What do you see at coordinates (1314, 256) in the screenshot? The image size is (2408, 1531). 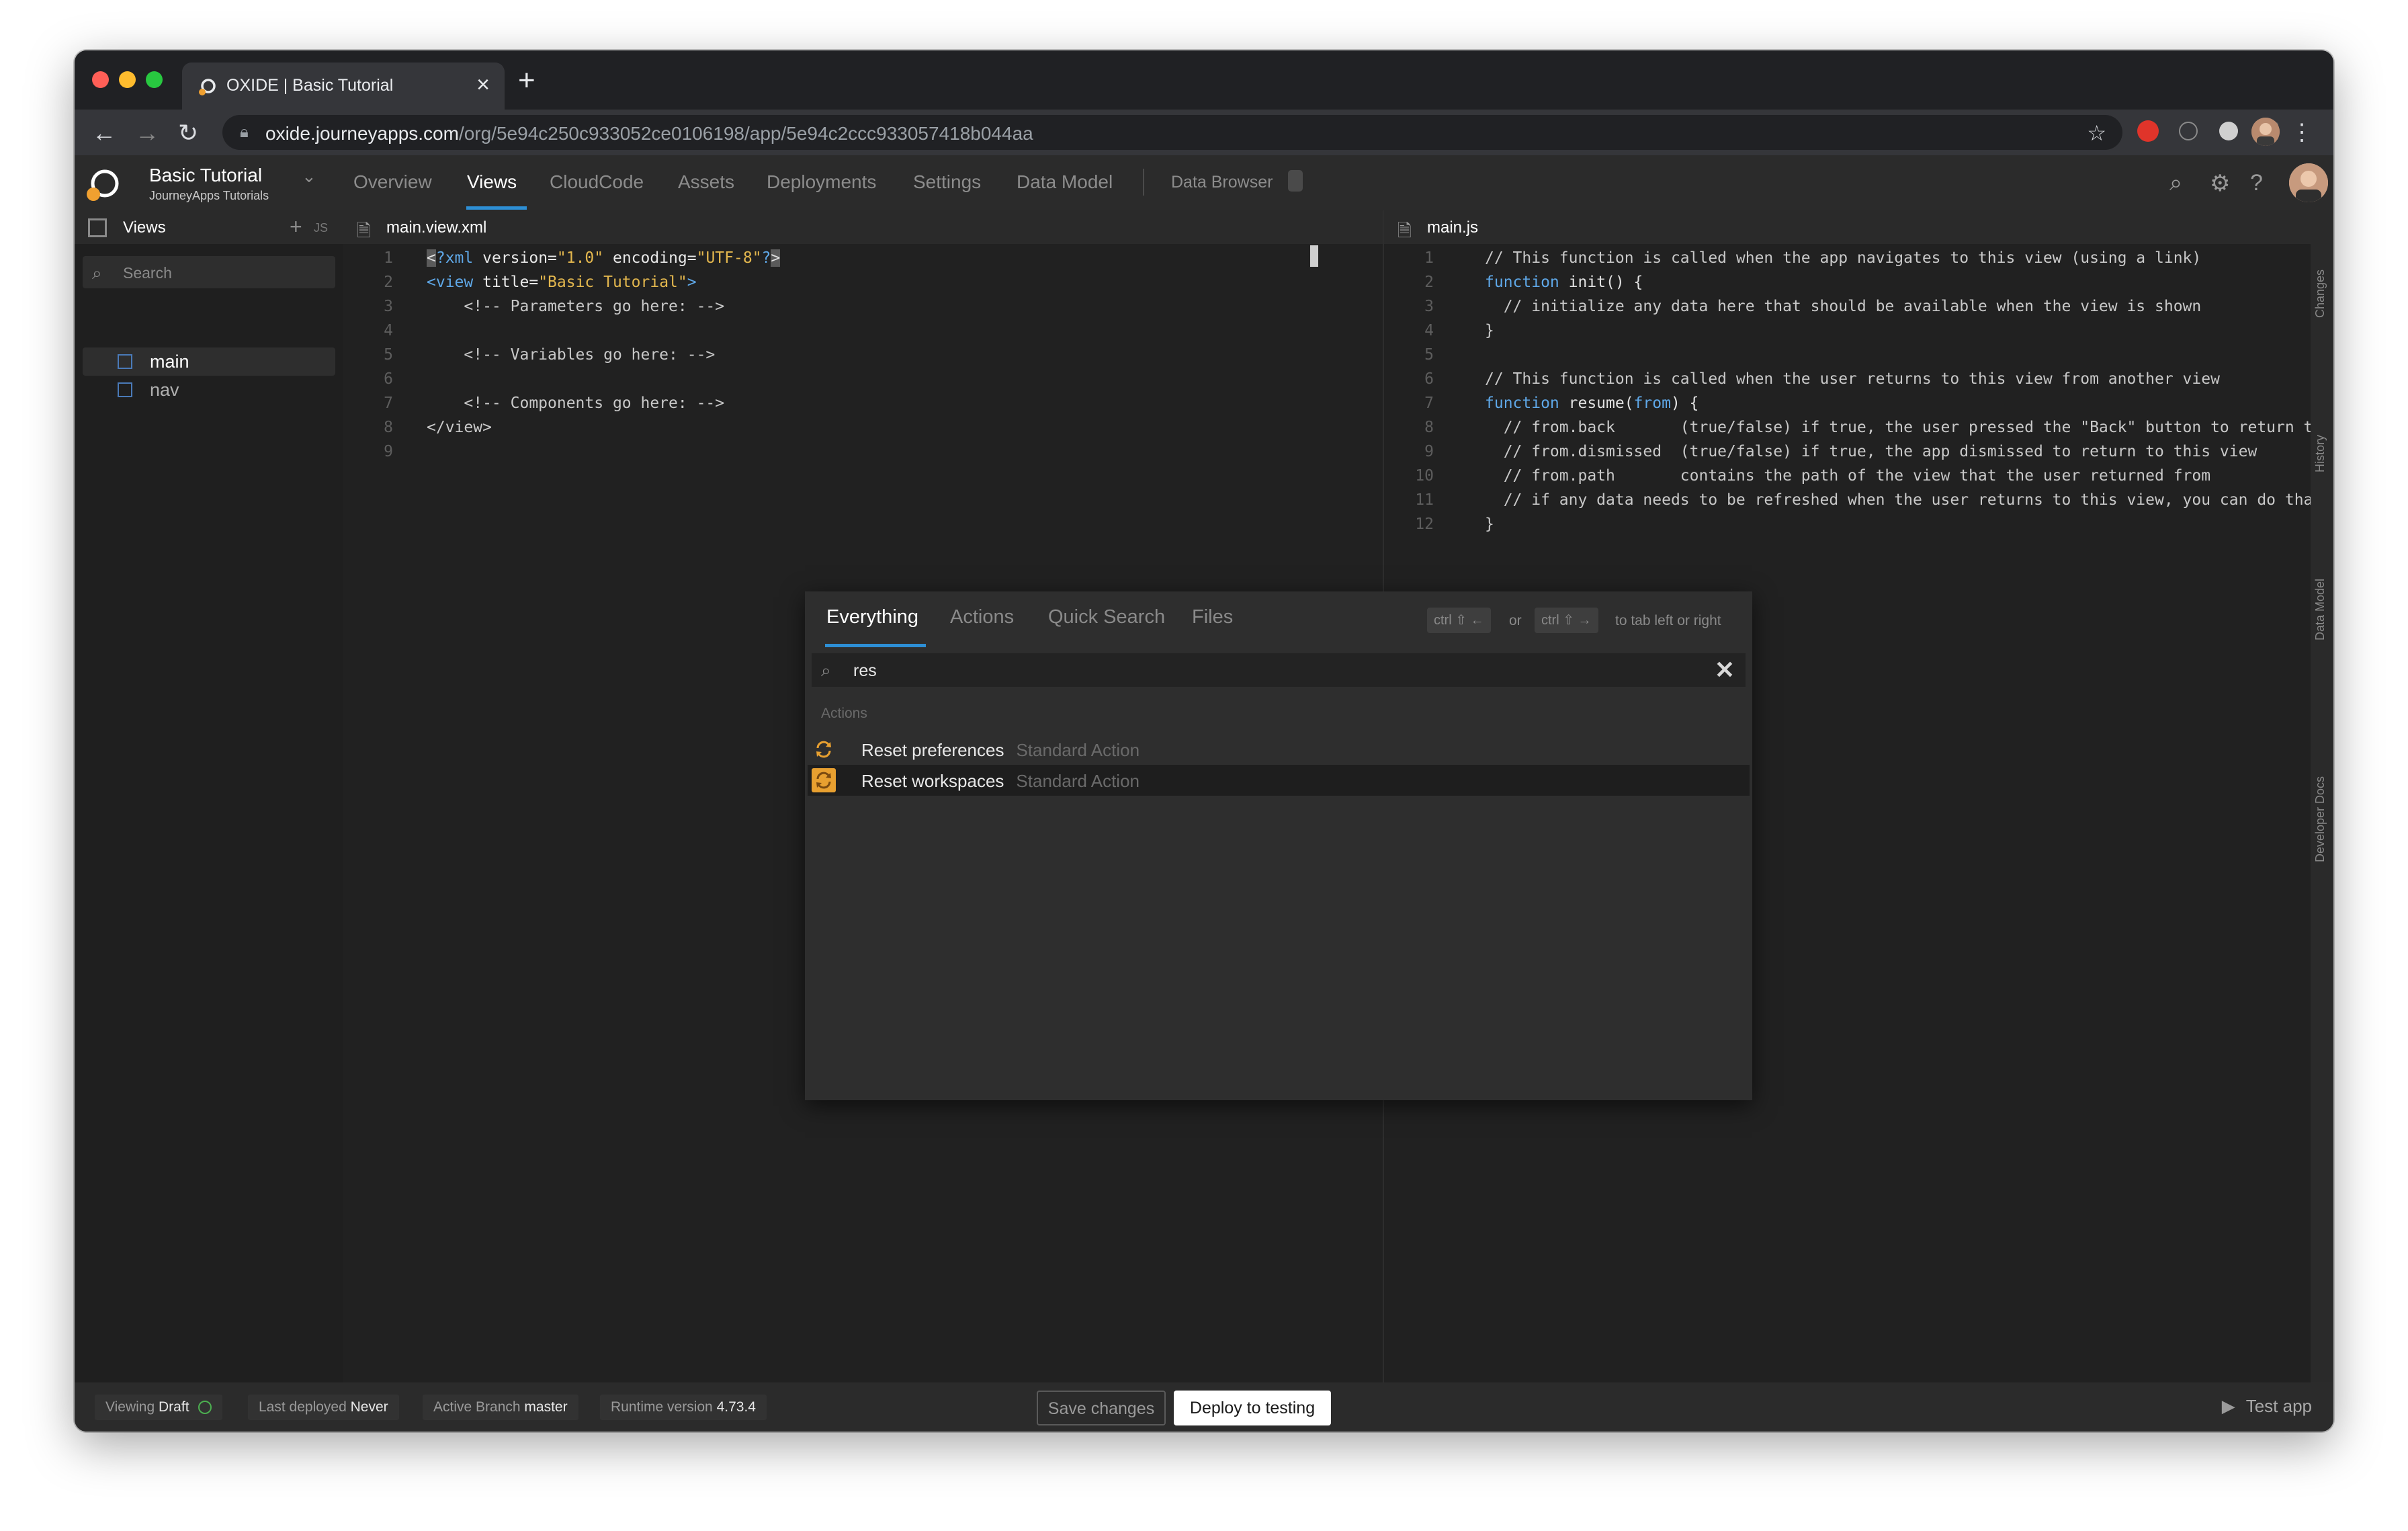 I see `editor-scrollbar` at bounding box center [1314, 256].